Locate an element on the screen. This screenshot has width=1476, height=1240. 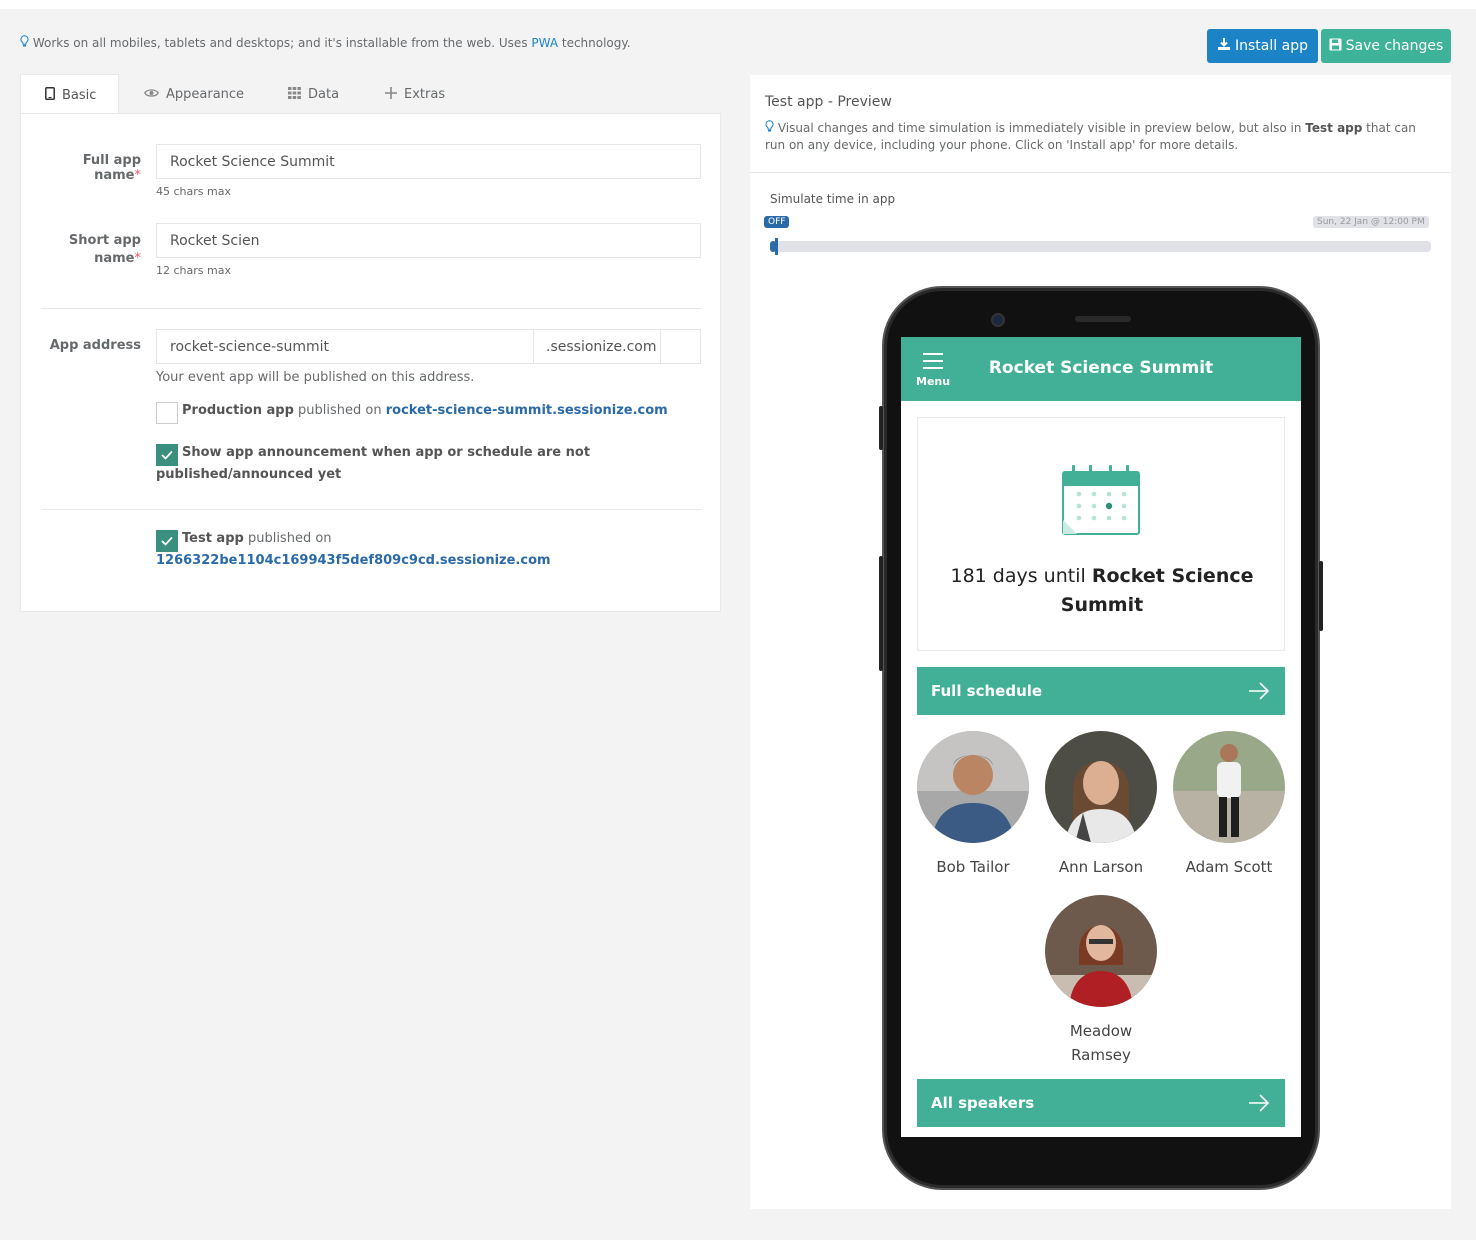
preview-title: Test app - Preview is located at coordinates (828, 102).